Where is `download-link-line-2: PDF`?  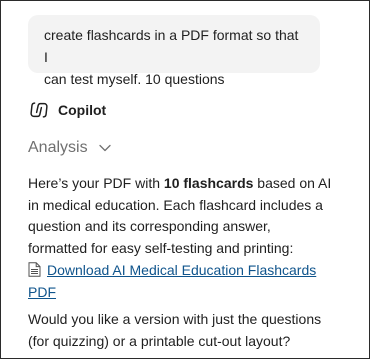 download-link-line-2: PDF is located at coordinates (42, 291).